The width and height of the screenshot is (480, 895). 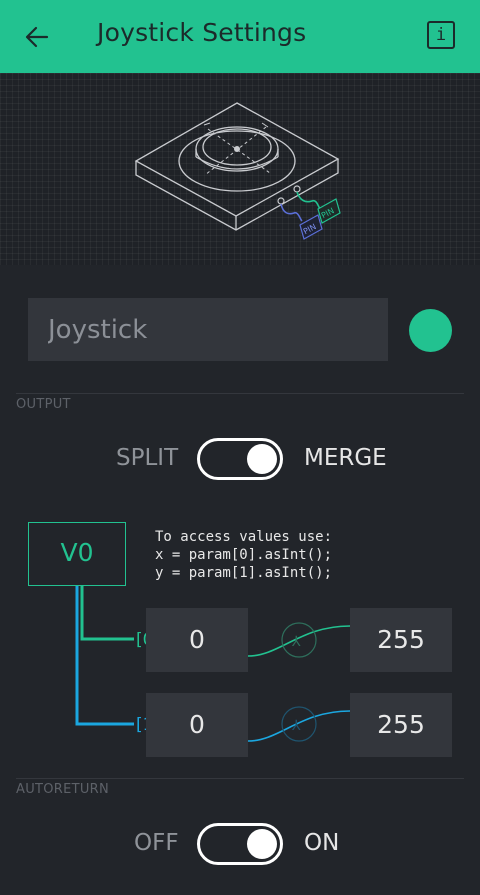 I want to click on min-value-field-1: 0, so click(x=197, y=725).